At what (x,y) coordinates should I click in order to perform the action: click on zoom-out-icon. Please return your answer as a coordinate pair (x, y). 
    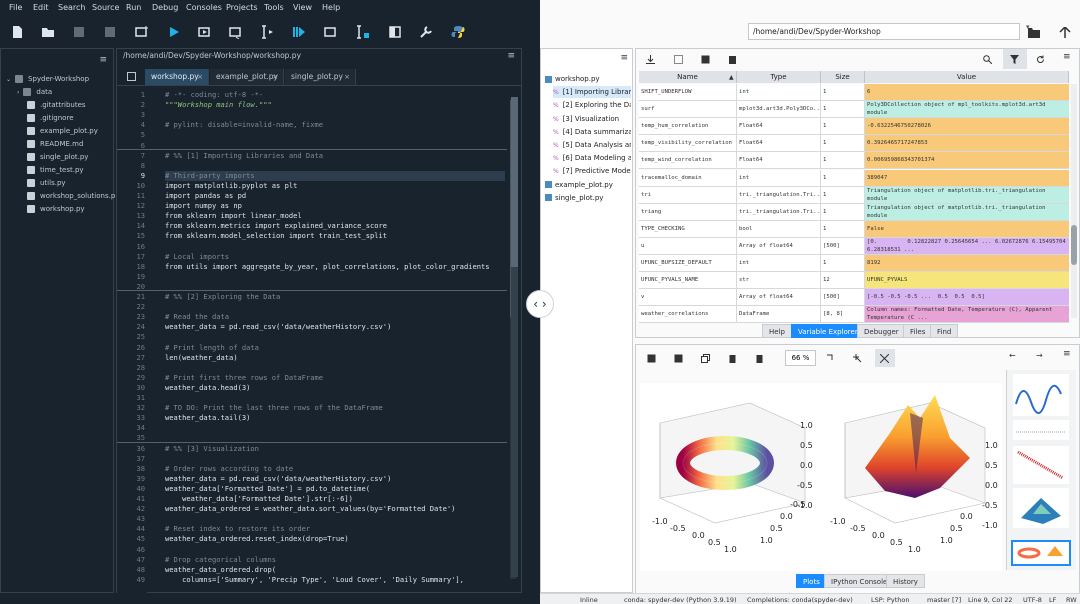
    Looking at the image, I should click on (830, 358).